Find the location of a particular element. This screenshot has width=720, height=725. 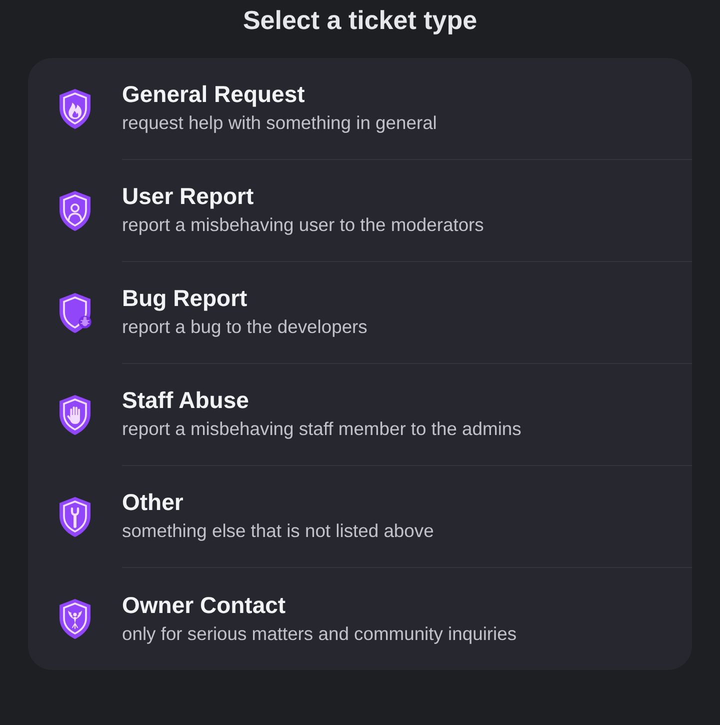

option-title: Other is located at coordinates (153, 502).